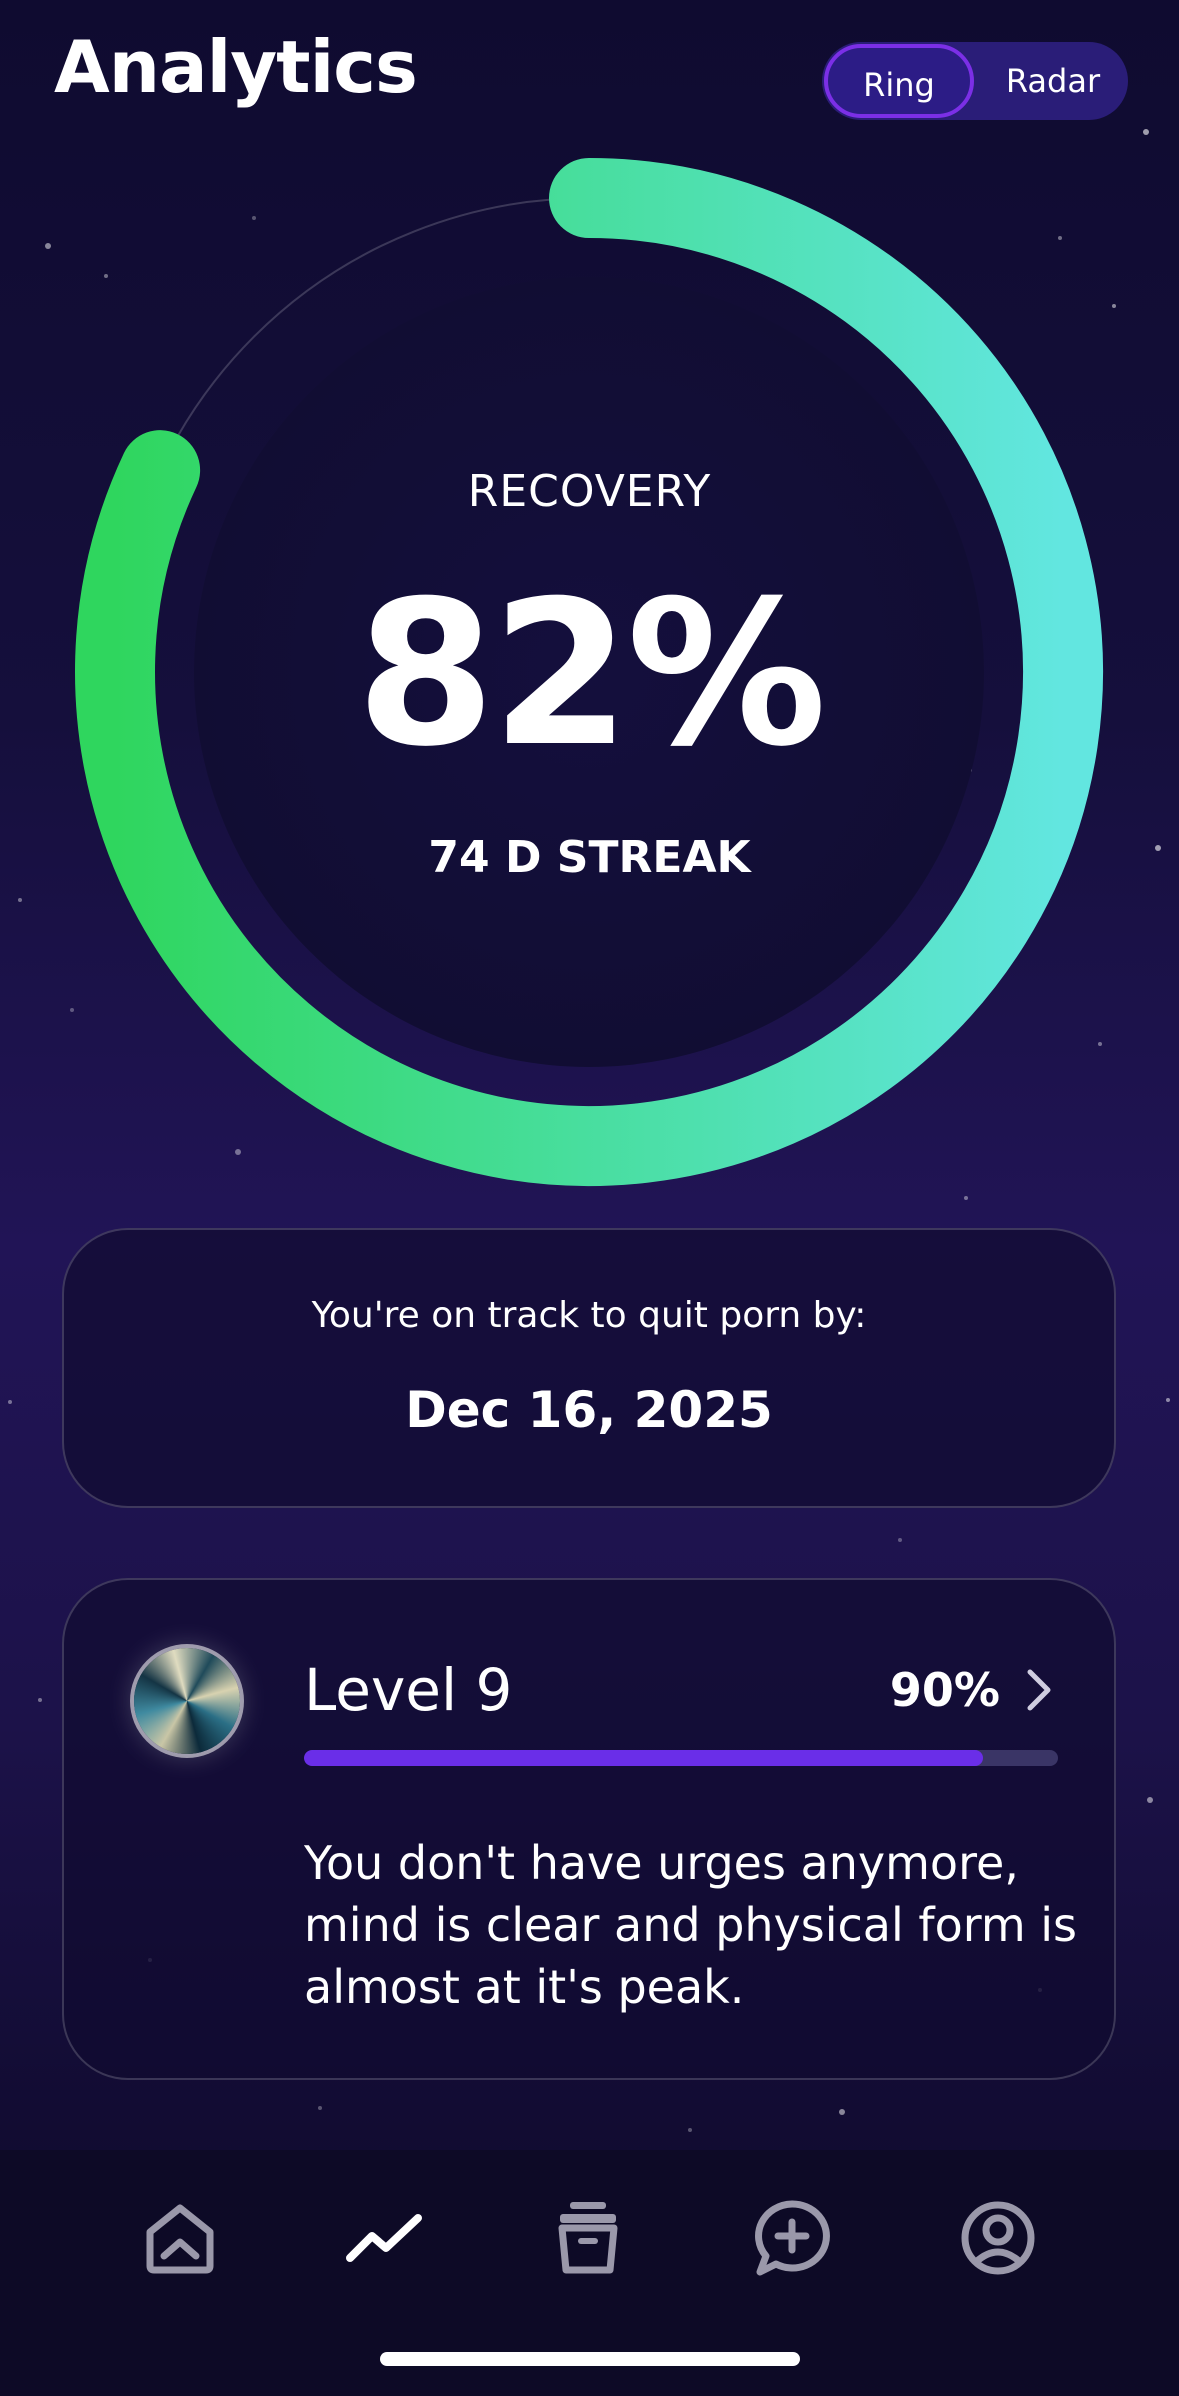 Image resolution: width=1179 pixels, height=2396 pixels. I want to click on level-progress-fill, so click(643, 1758).